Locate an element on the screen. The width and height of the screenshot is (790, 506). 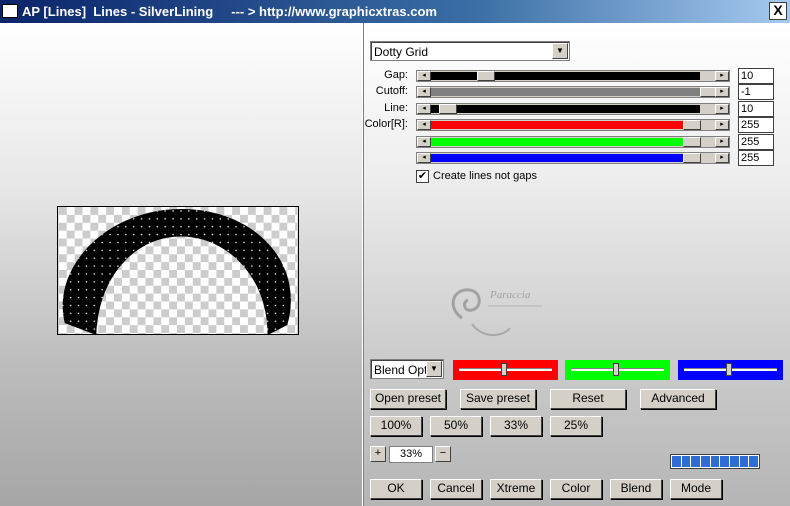
watermark-logo: Paraccia is located at coordinates (496, 312).